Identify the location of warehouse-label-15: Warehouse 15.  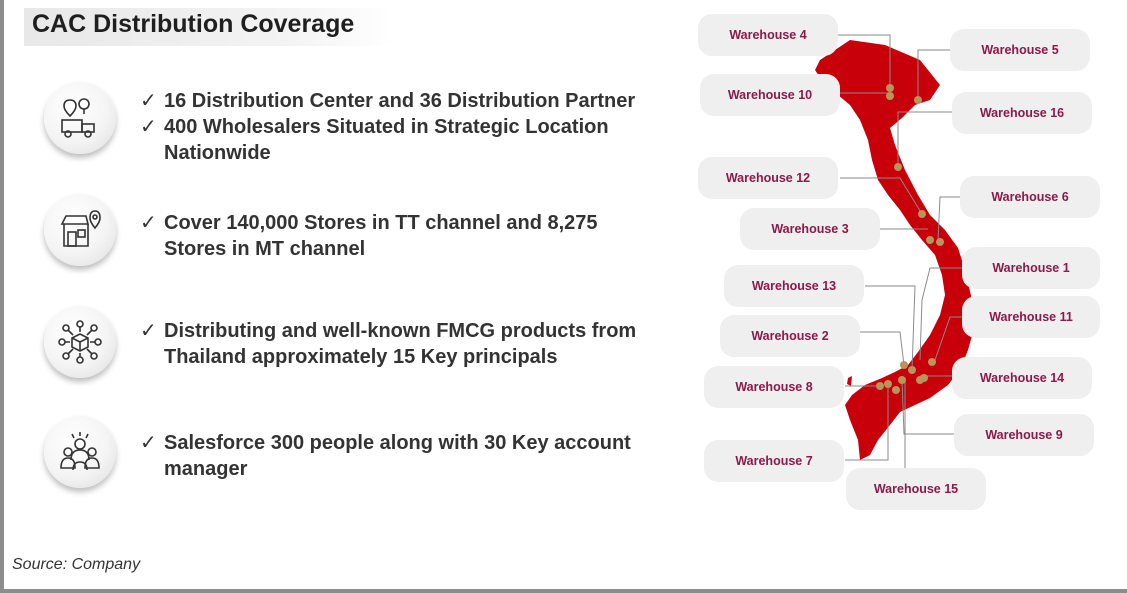
(916, 489).